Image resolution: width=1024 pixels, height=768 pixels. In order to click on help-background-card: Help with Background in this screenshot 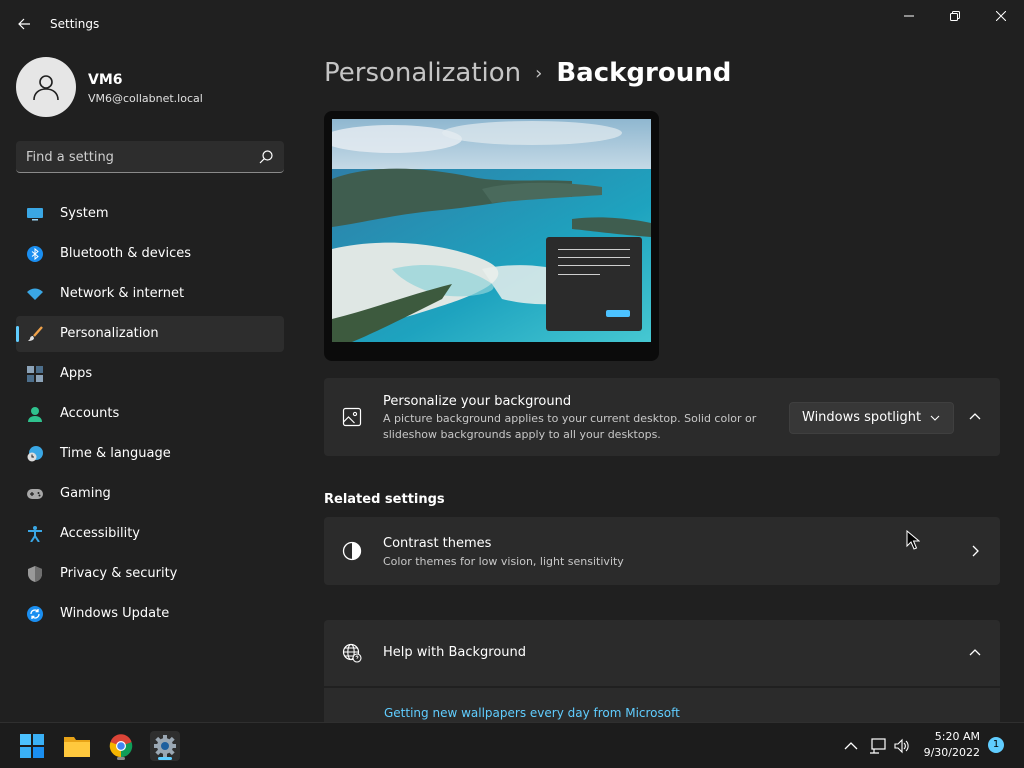, I will do `click(662, 653)`.